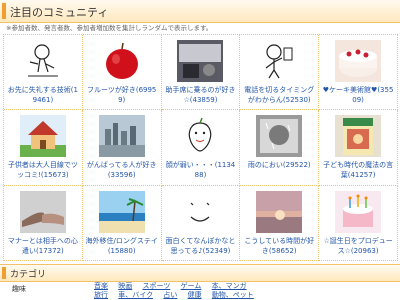 The width and height of the screenshot is (400, 300). I want to click on birthday-cake-icon, so click(358, 211).